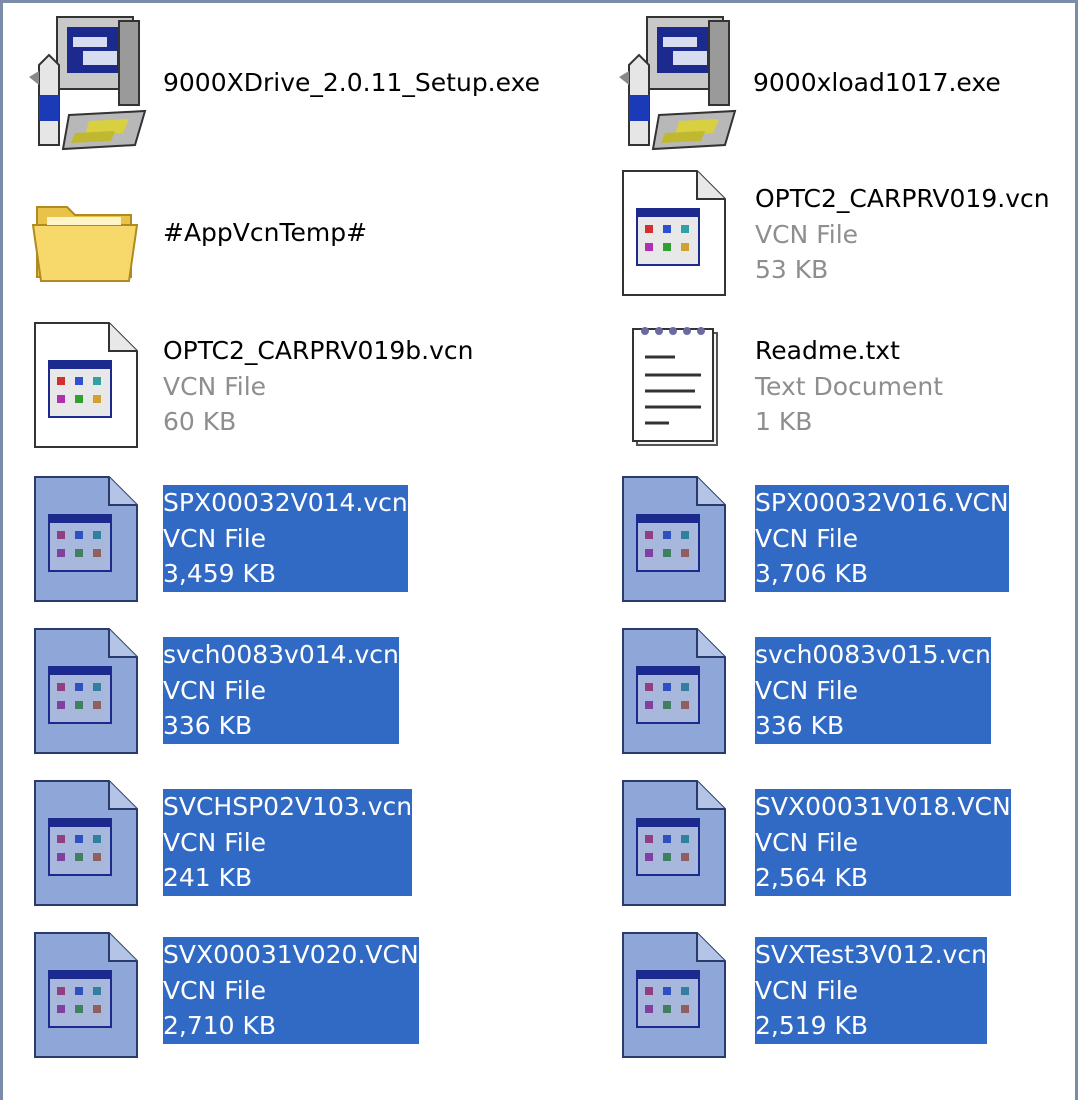 The height and width of the screenshot is (1104, 1084). I want to click on text-document-icon, so click(675, 386).